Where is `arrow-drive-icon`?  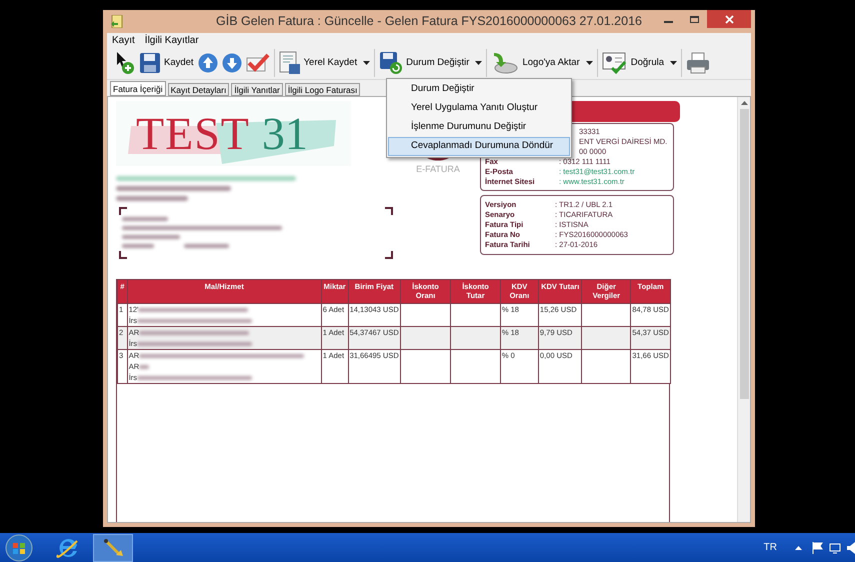
arrow-drive-icon is located at coordinates (505, 63).